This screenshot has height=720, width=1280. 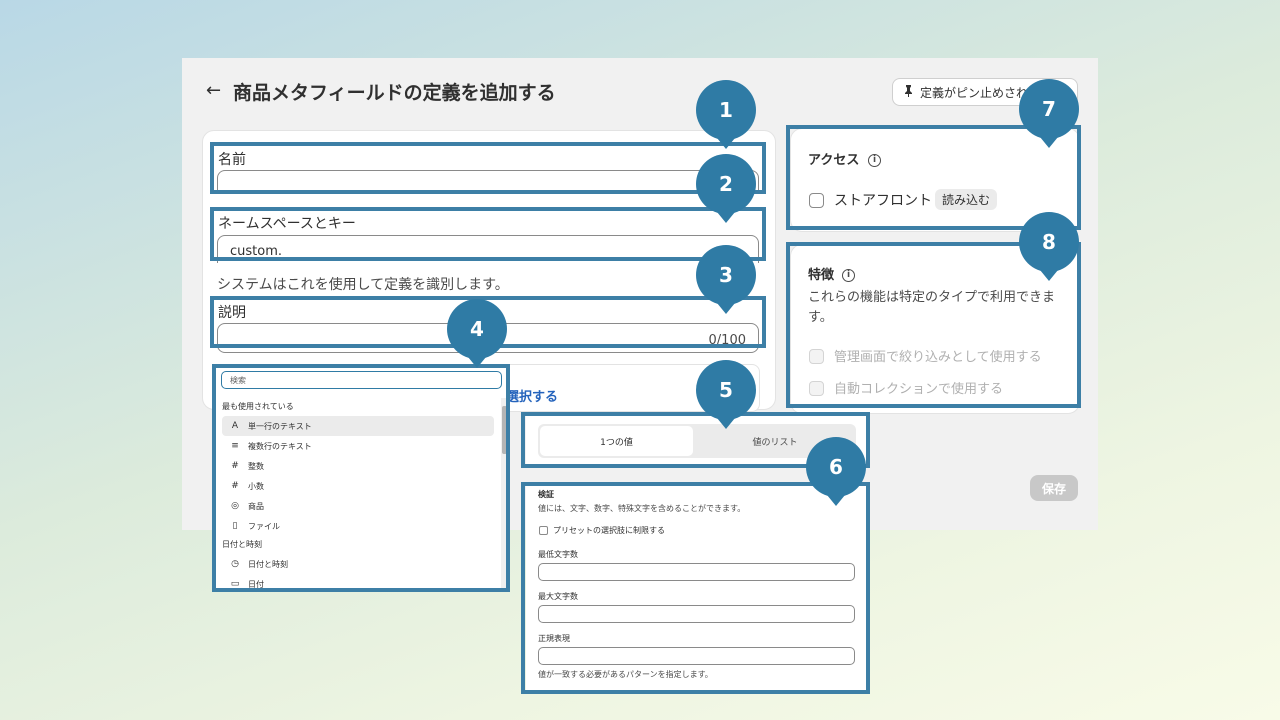 What do you see at coordinates (816, 199) in the screenshot?
I see `storefront-checkbox` at bounding box center [816, 199].